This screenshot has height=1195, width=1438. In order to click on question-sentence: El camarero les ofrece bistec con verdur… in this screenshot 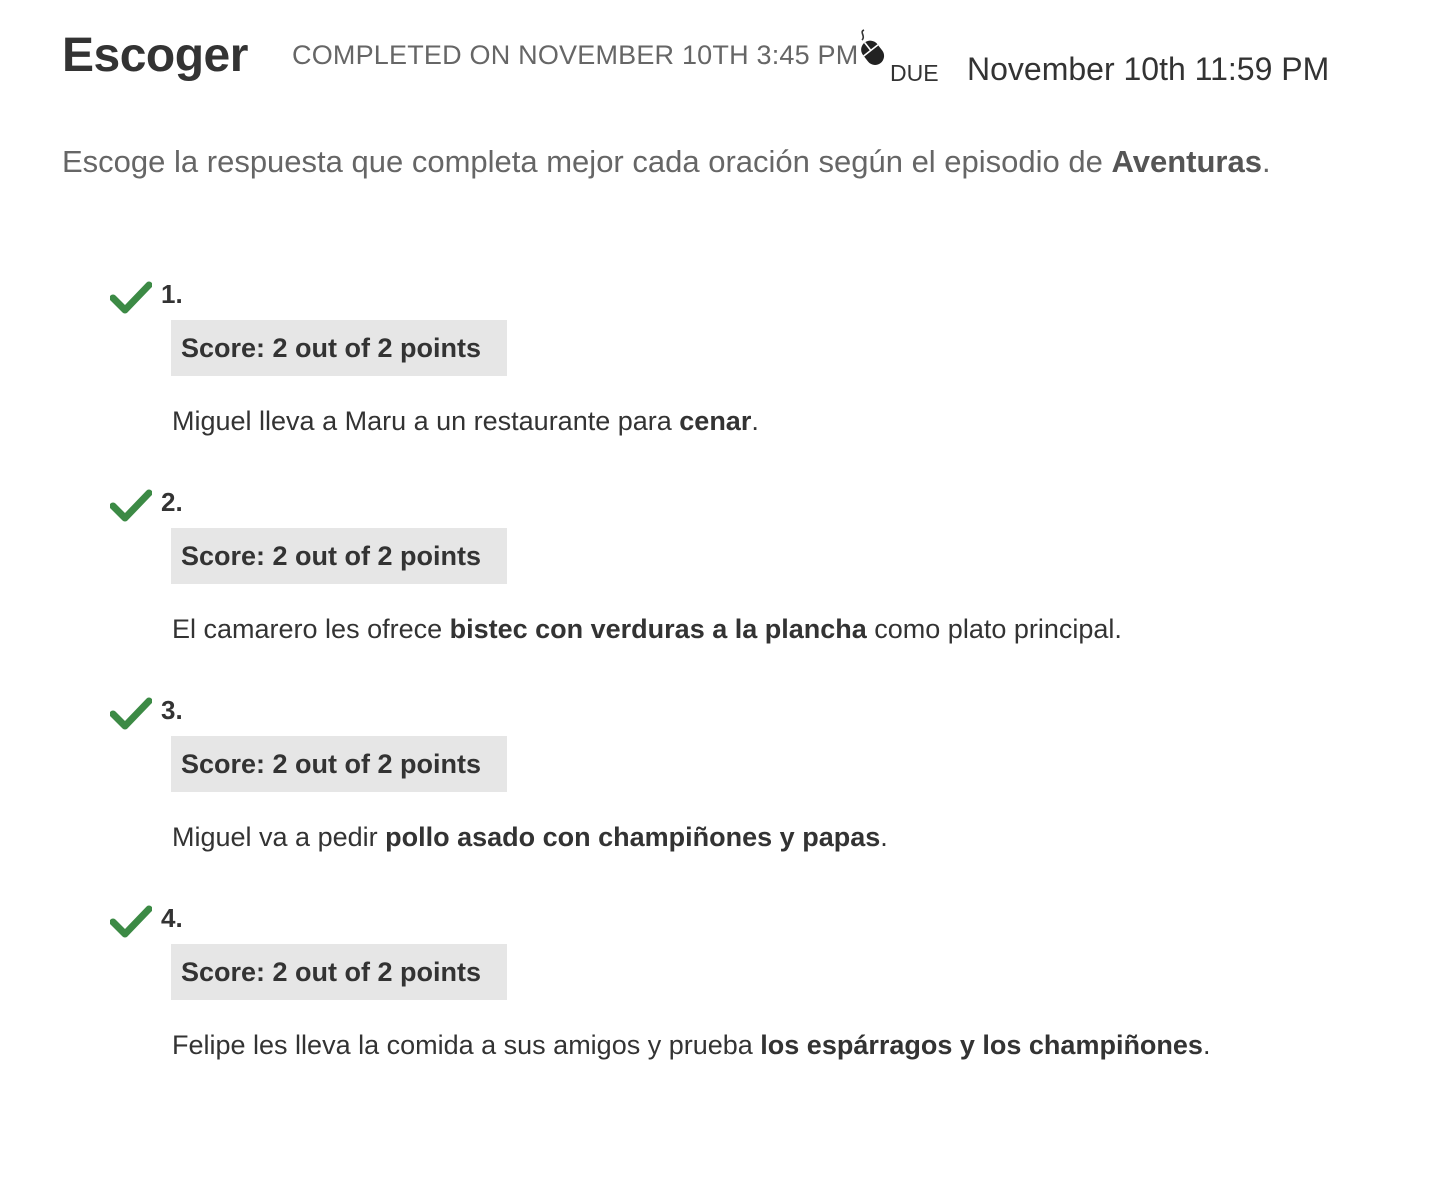, I will do `click(647, 629)`.